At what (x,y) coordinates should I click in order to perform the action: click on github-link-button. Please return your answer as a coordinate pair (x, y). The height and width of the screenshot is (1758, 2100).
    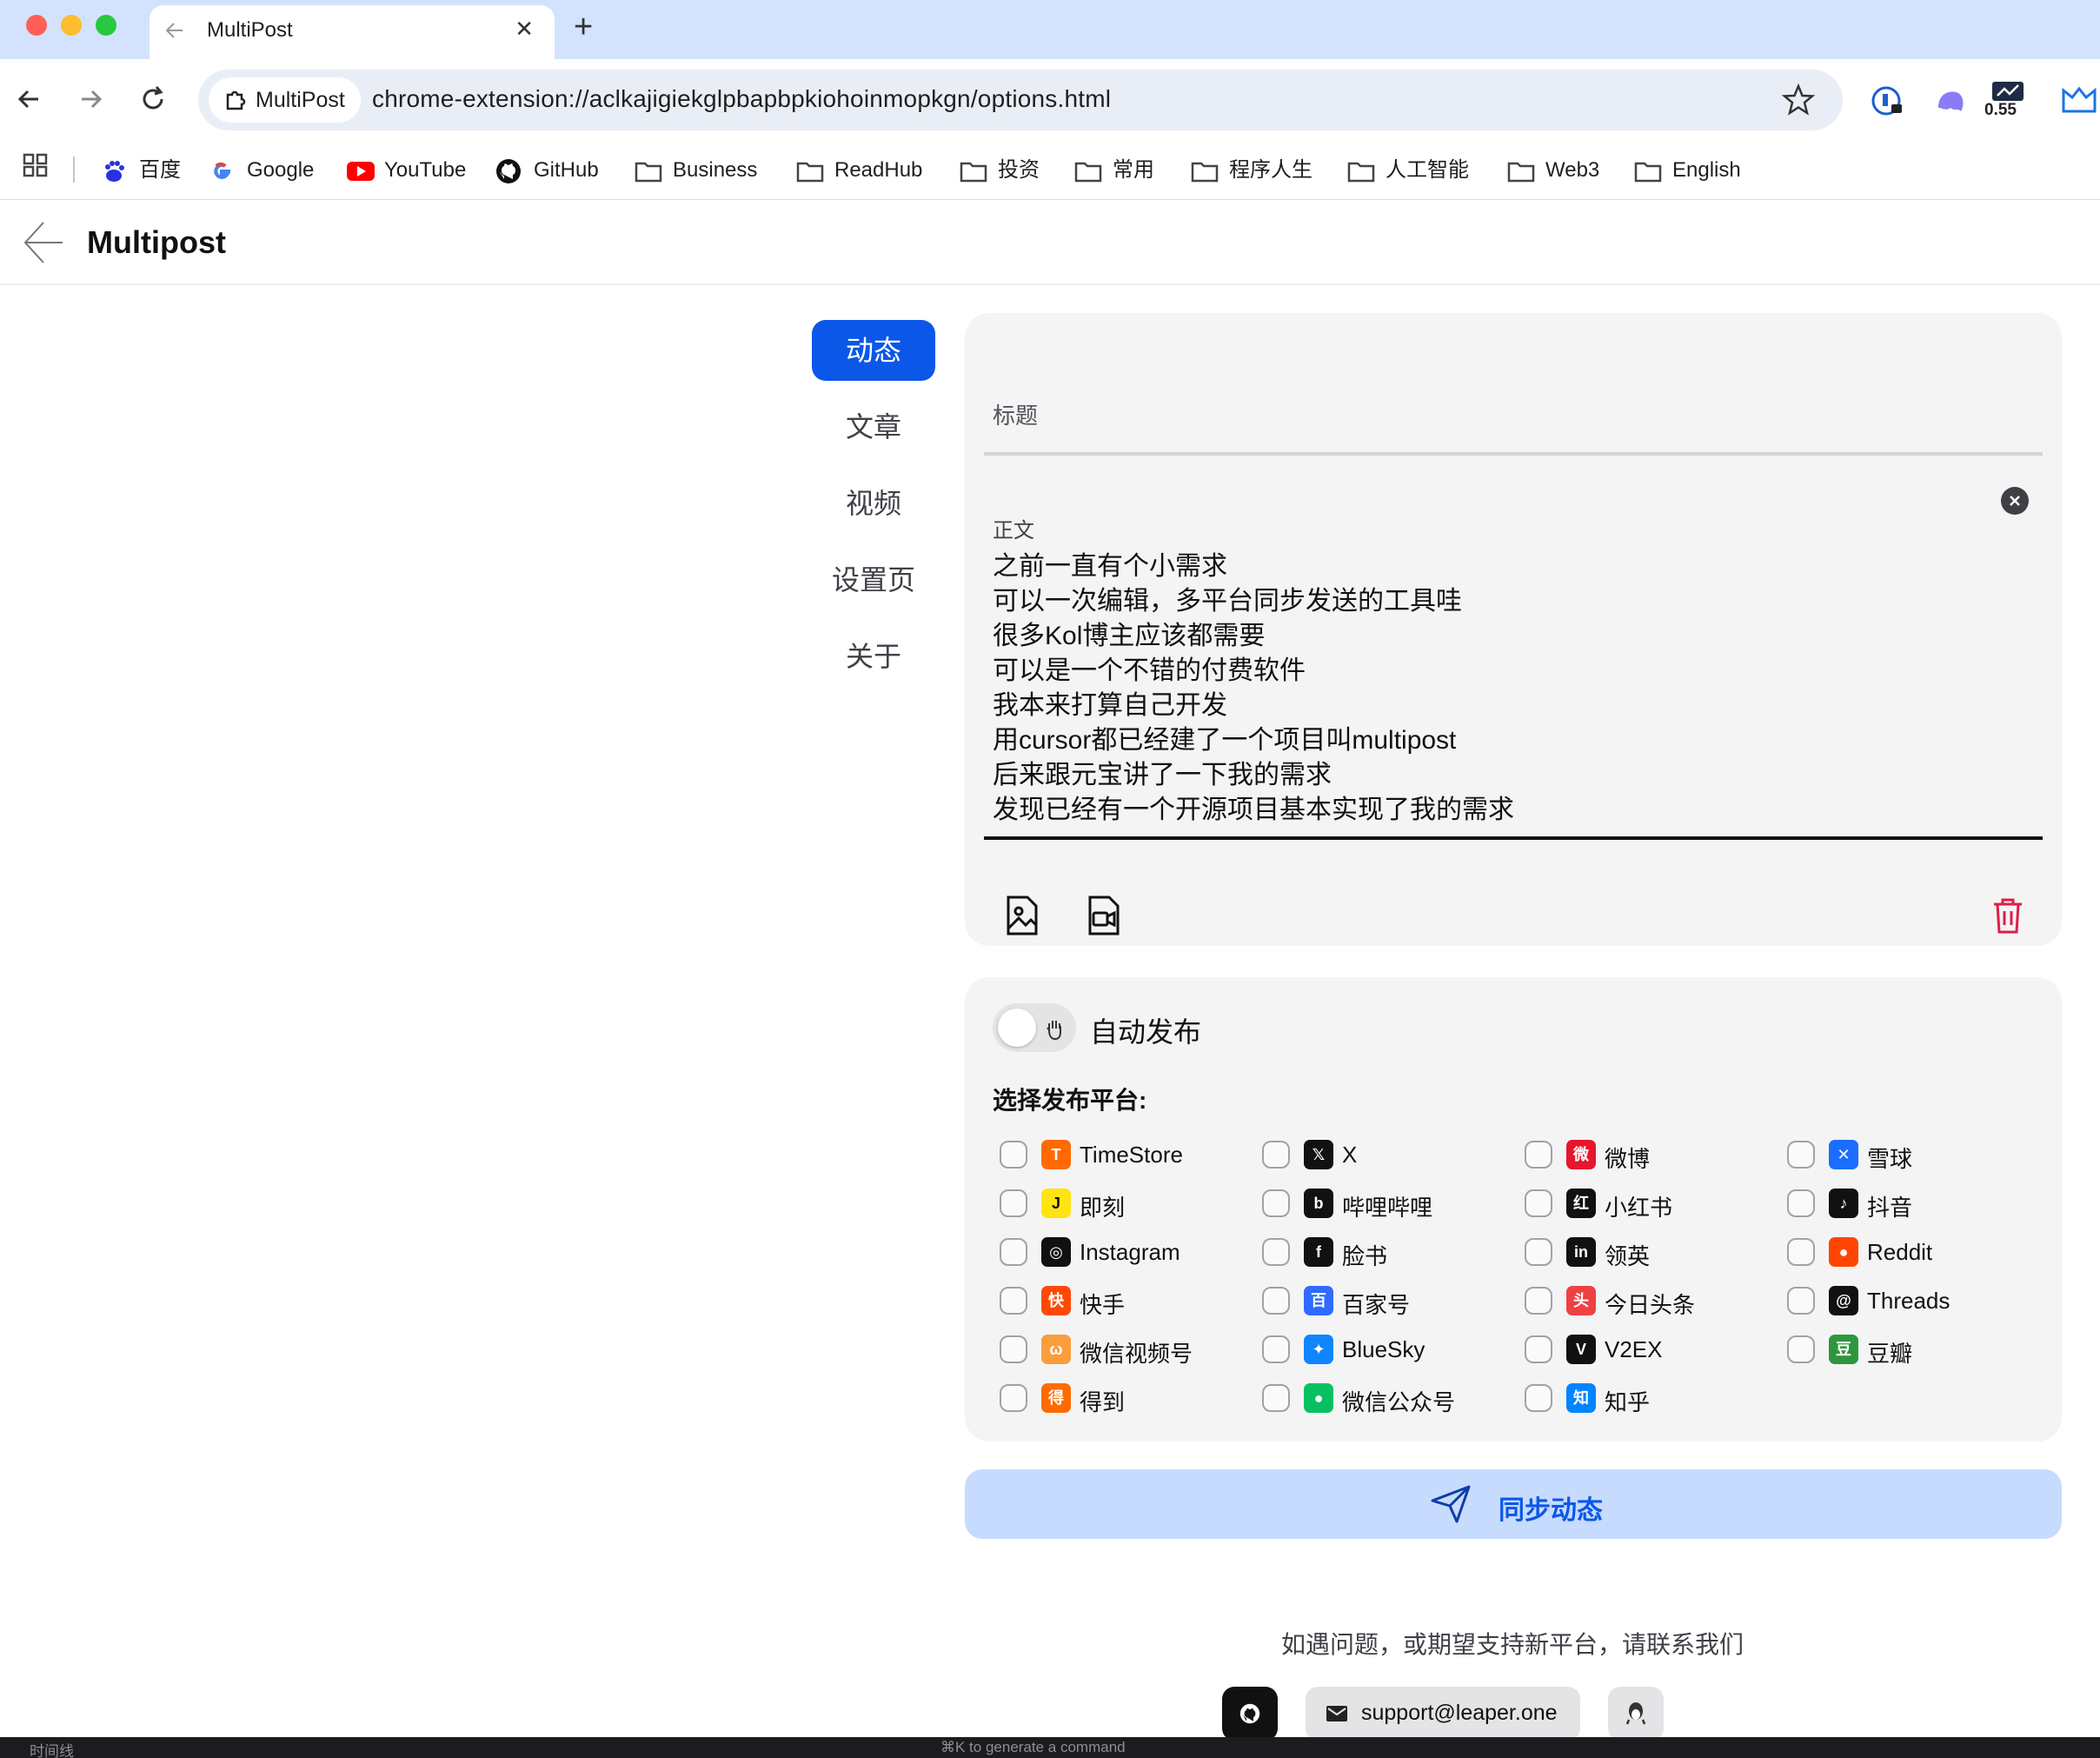
    Looking at the image, I should click on (1250, 1714).